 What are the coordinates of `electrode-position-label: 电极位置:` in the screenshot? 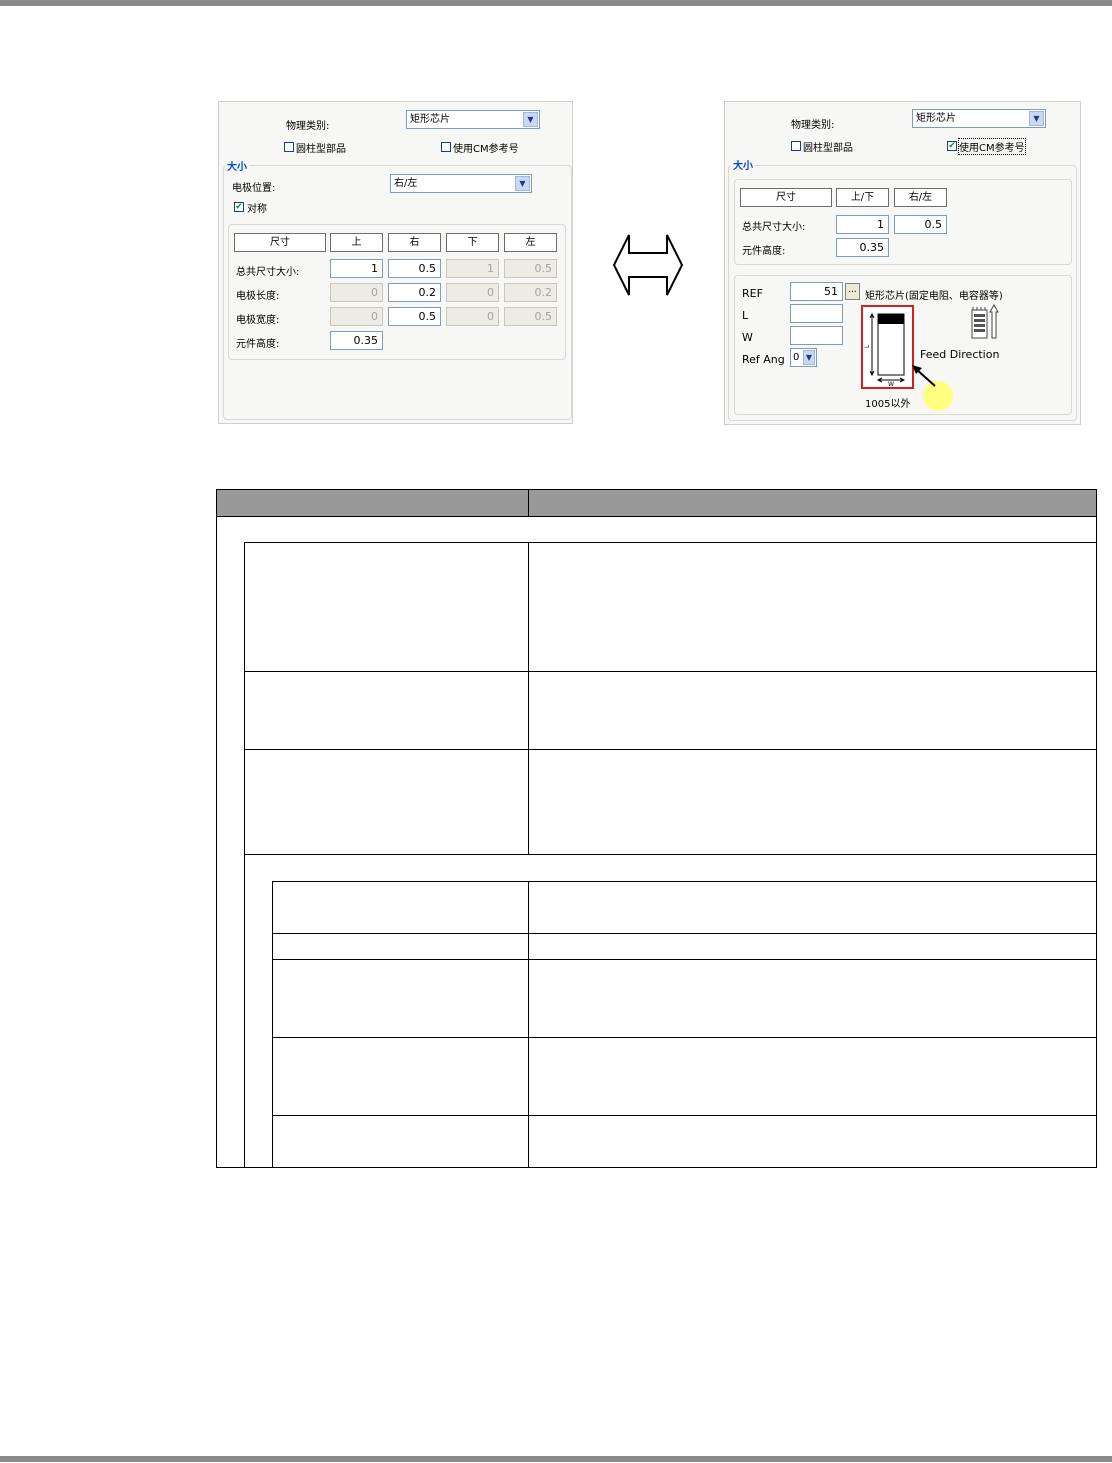 It's located at (254, 188).